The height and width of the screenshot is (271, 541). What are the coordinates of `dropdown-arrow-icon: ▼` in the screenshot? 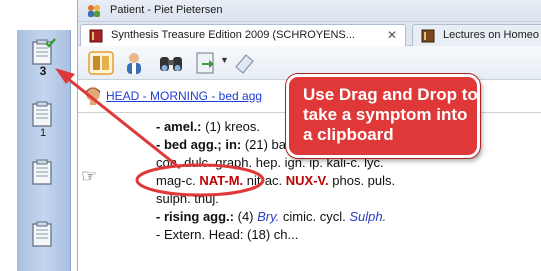 It's located at (224, 60).